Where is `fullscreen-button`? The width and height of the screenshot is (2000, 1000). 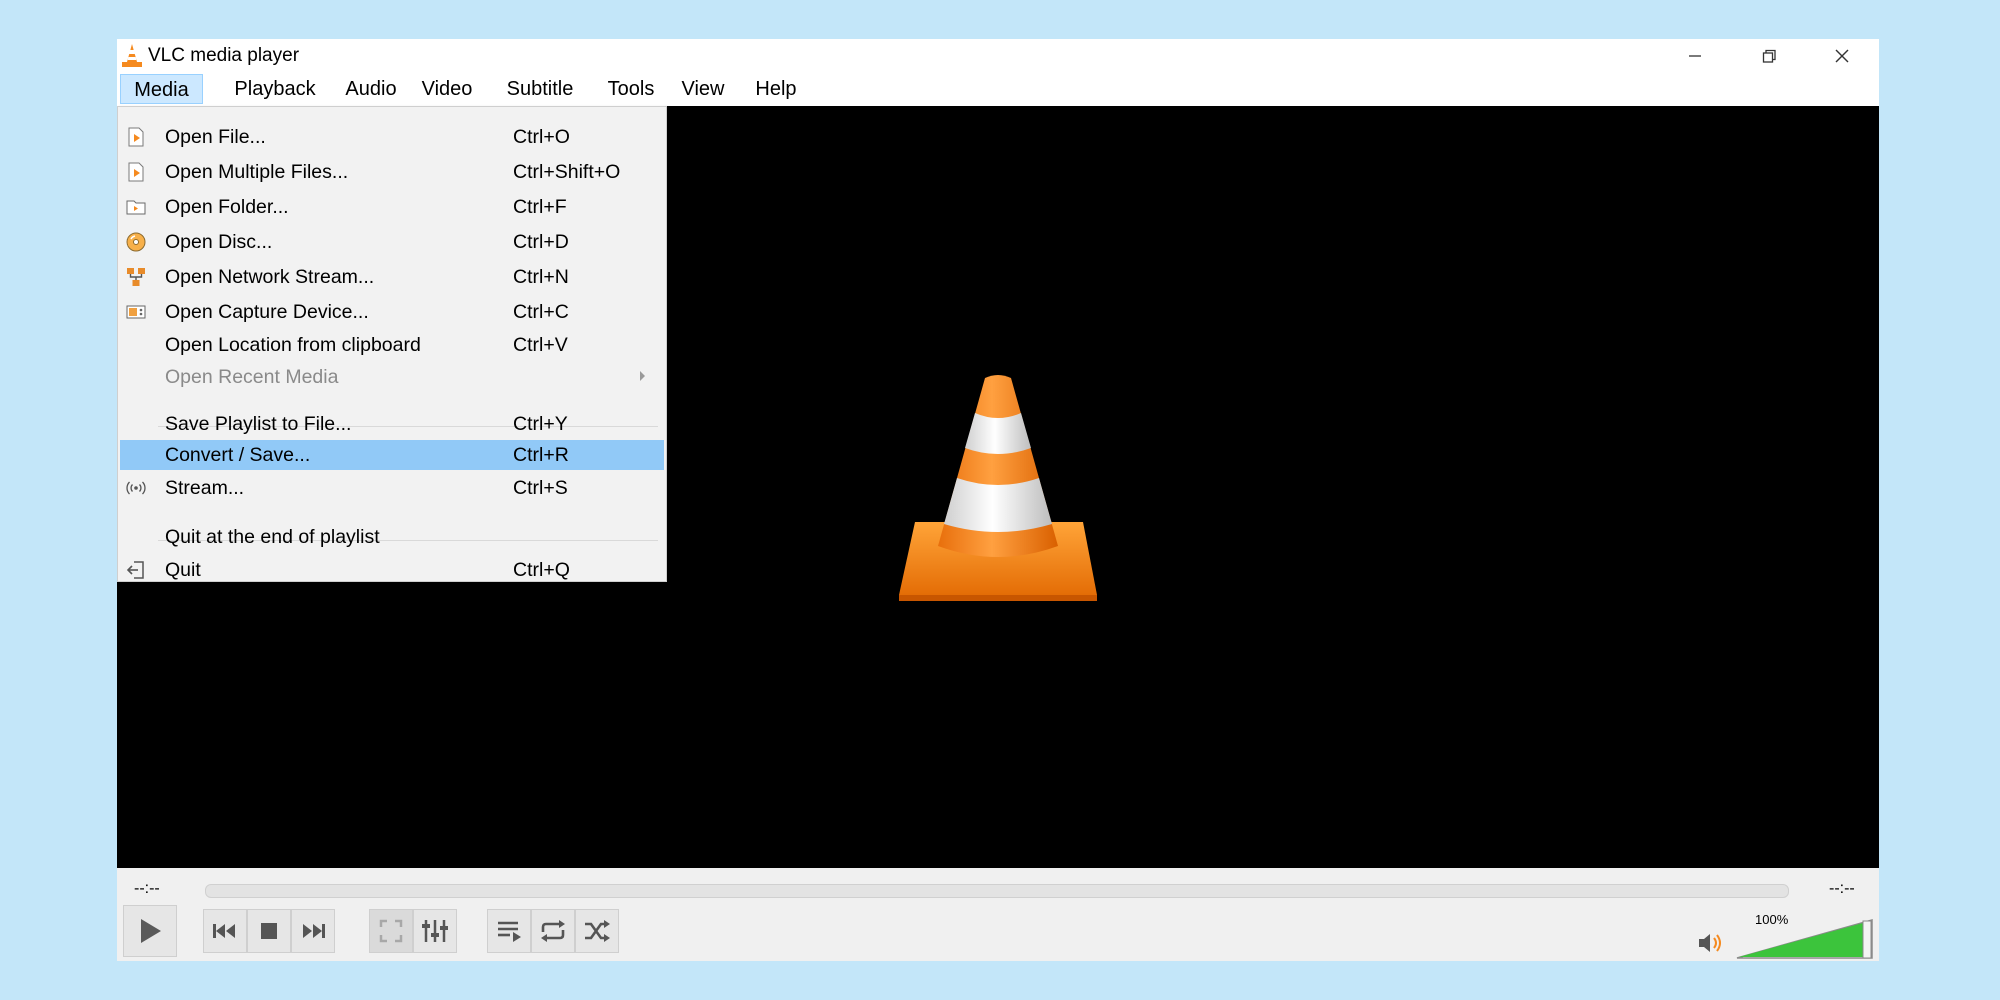 fullscreen-button is located at coordinates (391, 931).